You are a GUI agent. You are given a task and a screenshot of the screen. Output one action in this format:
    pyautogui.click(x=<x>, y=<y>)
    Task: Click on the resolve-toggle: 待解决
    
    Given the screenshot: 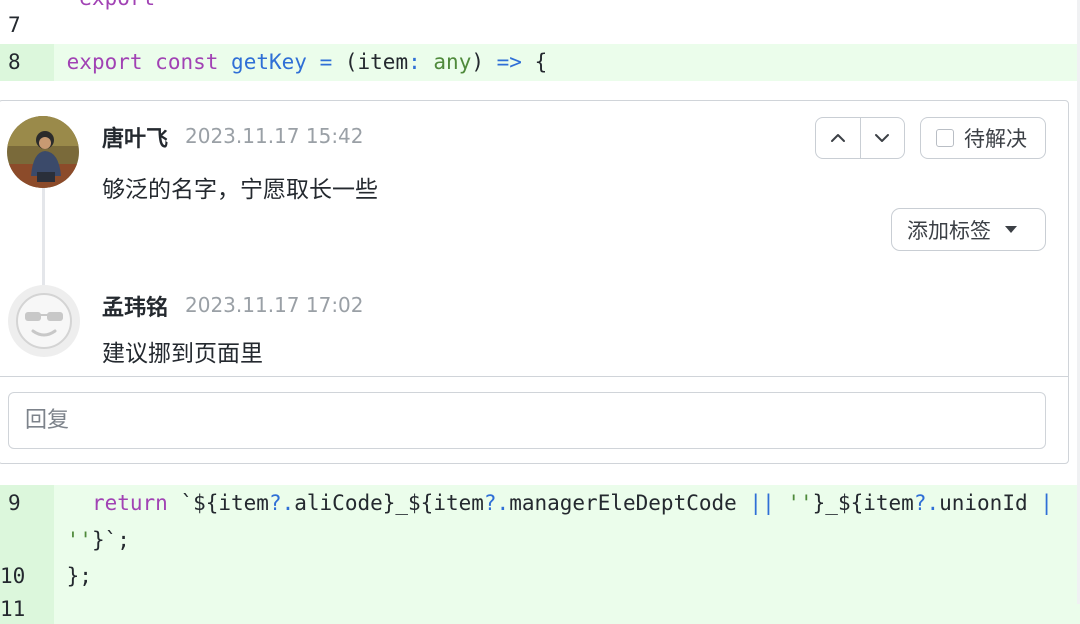 What is the action you would take?
    pyautogui.click(x=983, y=138)
    